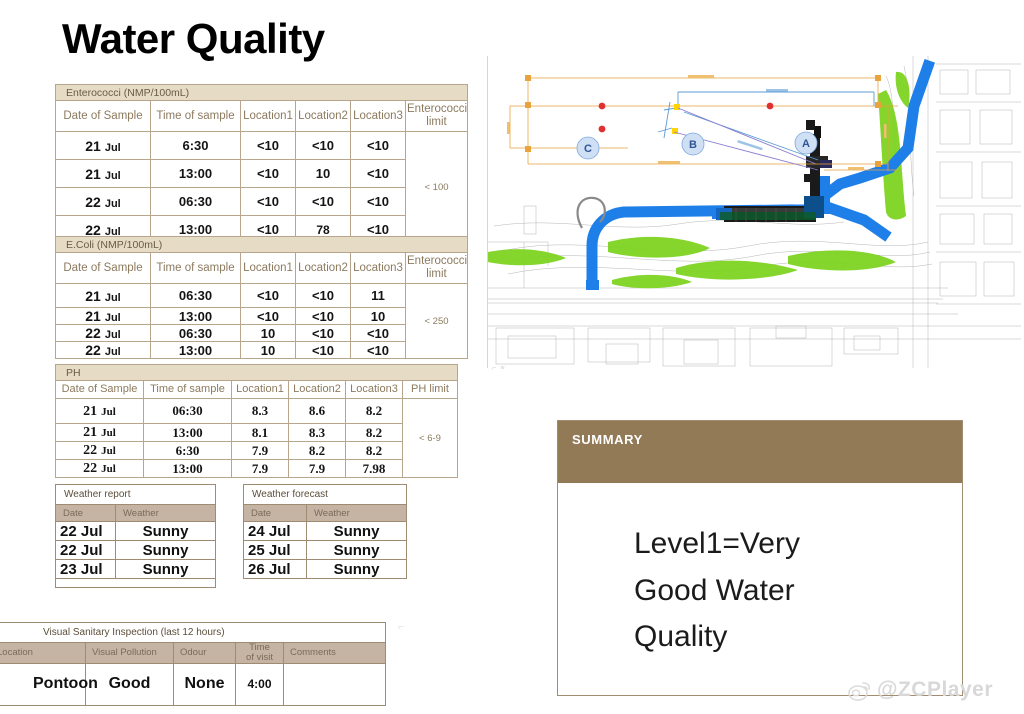 This screenshot has height=714, width=1024. I want to click on summary-line-1: Level1=Very, so click(717, 543).